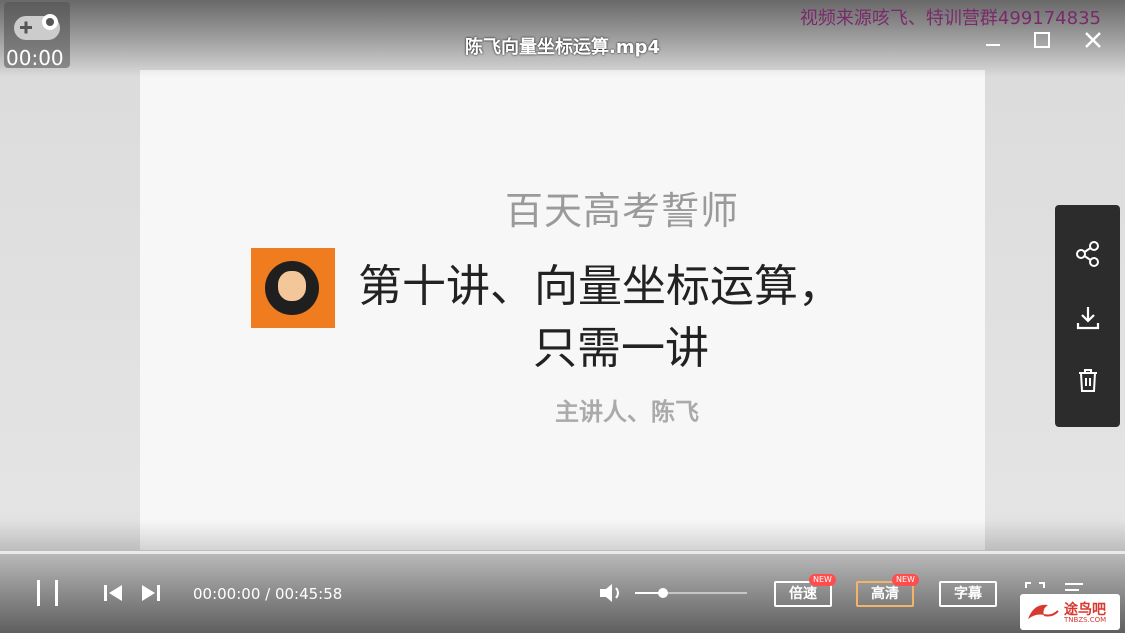 This screenshot has width=1125, height=633. I want to click on side-action-panel, so click(1087, 316).